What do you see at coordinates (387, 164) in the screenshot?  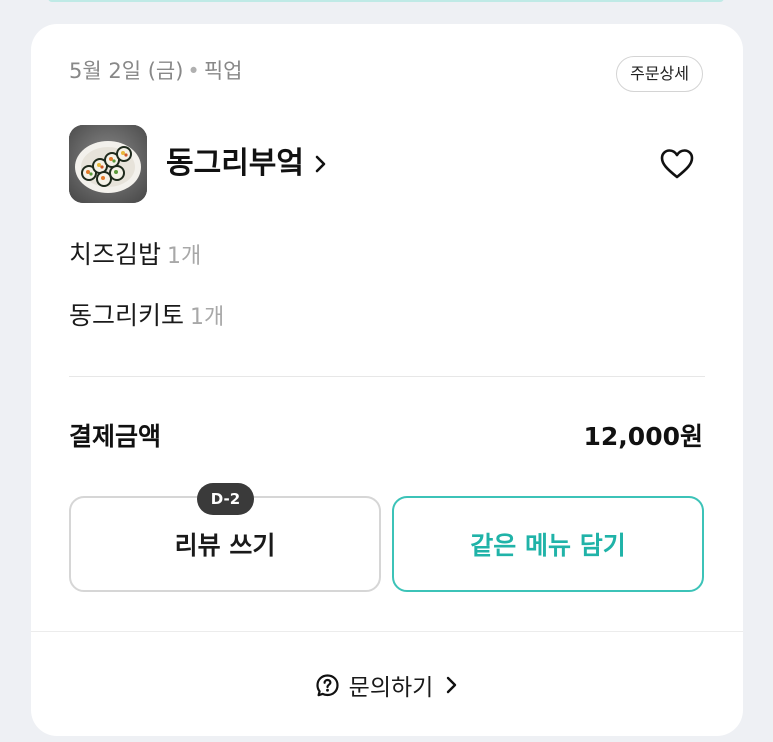 I see `store-row: 동그리부엌` at bounding box center [387, 164].